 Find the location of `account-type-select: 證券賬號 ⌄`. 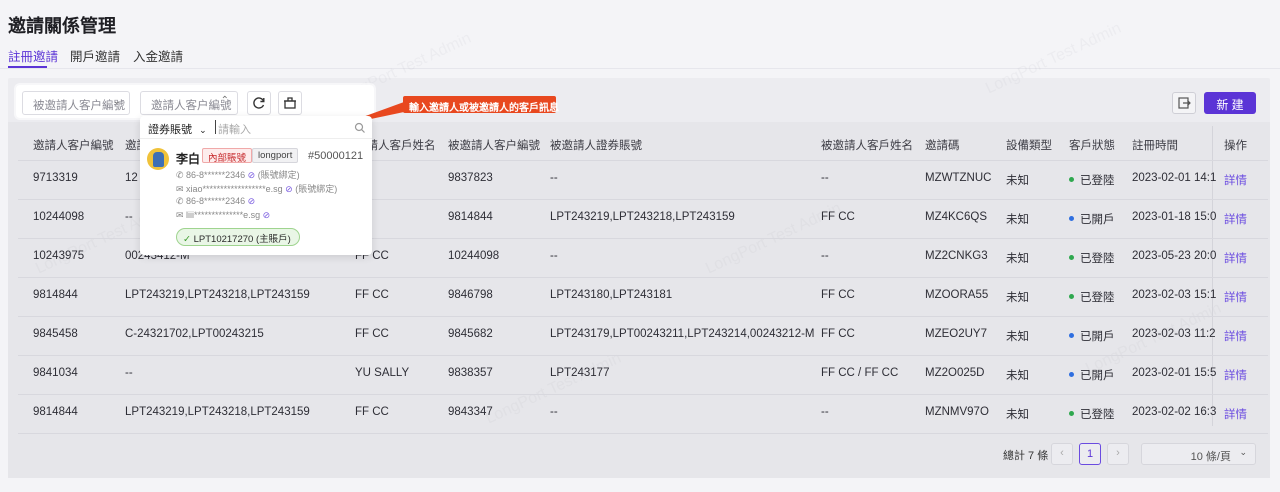

account-type-select: 證券賬號 ⌄ is located at coordinates (177, 129).